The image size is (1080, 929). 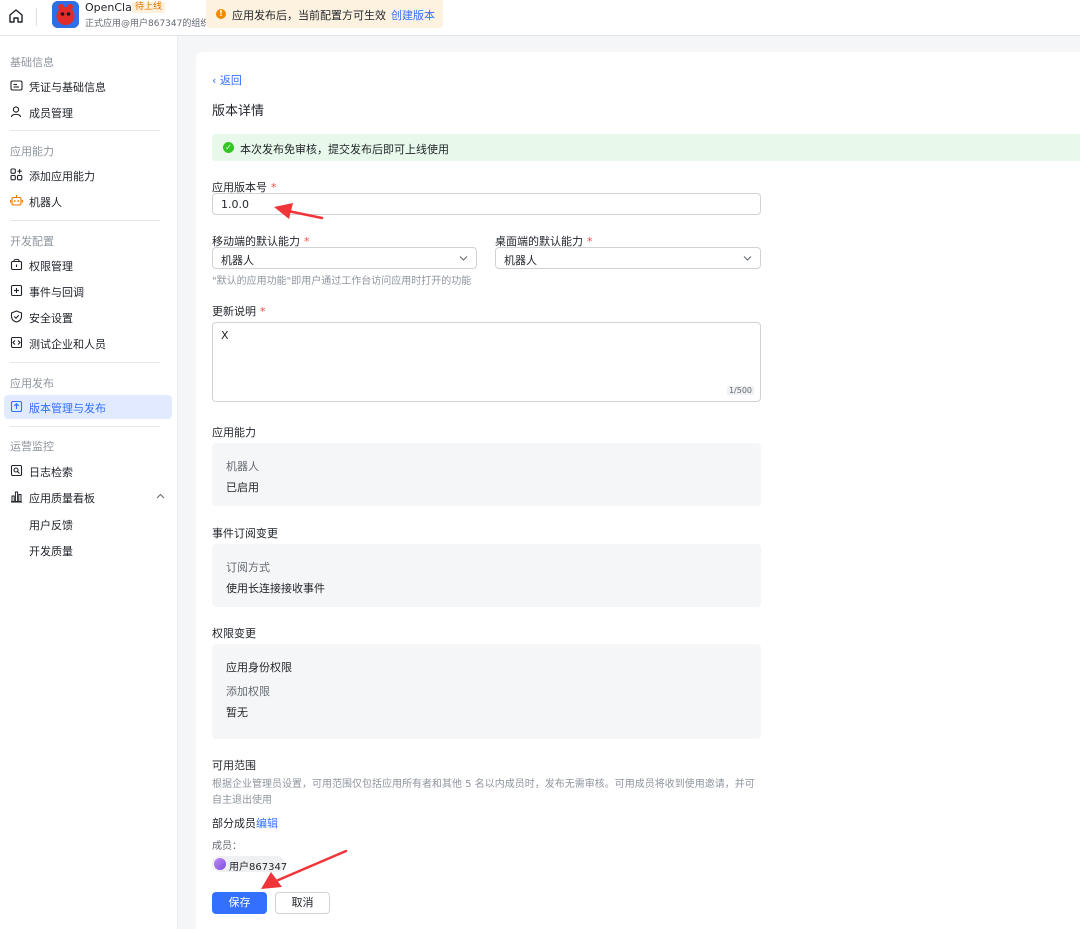 I want to click on notes-value: X, so click(x=225, y=335).